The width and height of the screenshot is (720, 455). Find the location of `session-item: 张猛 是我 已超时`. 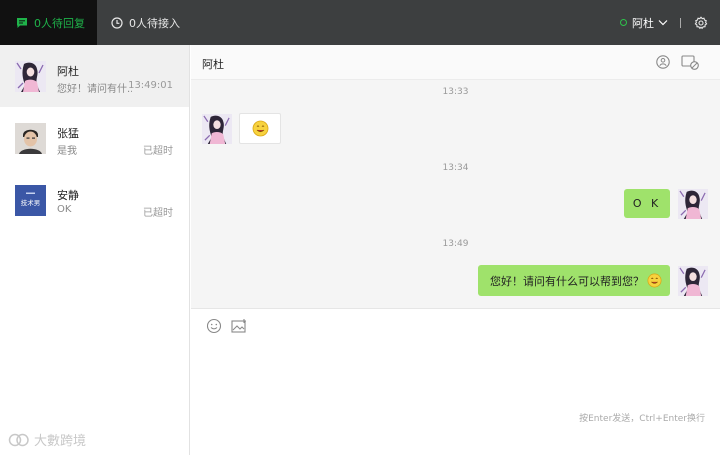

session-item: 张猛 是我 已超时 is located at coordinates (94, 138).